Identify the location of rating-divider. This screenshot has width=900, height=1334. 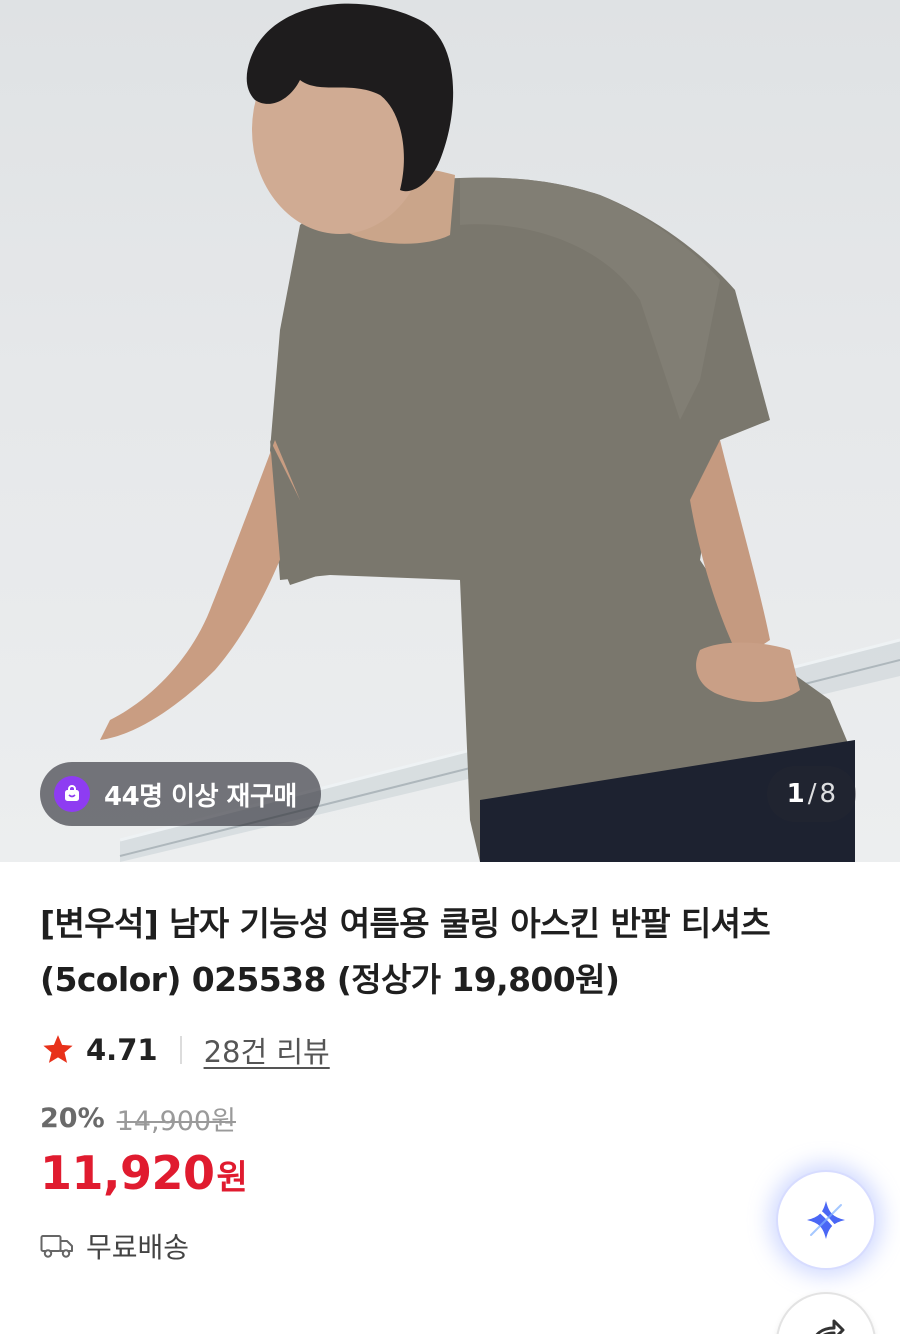
(180, 1050).